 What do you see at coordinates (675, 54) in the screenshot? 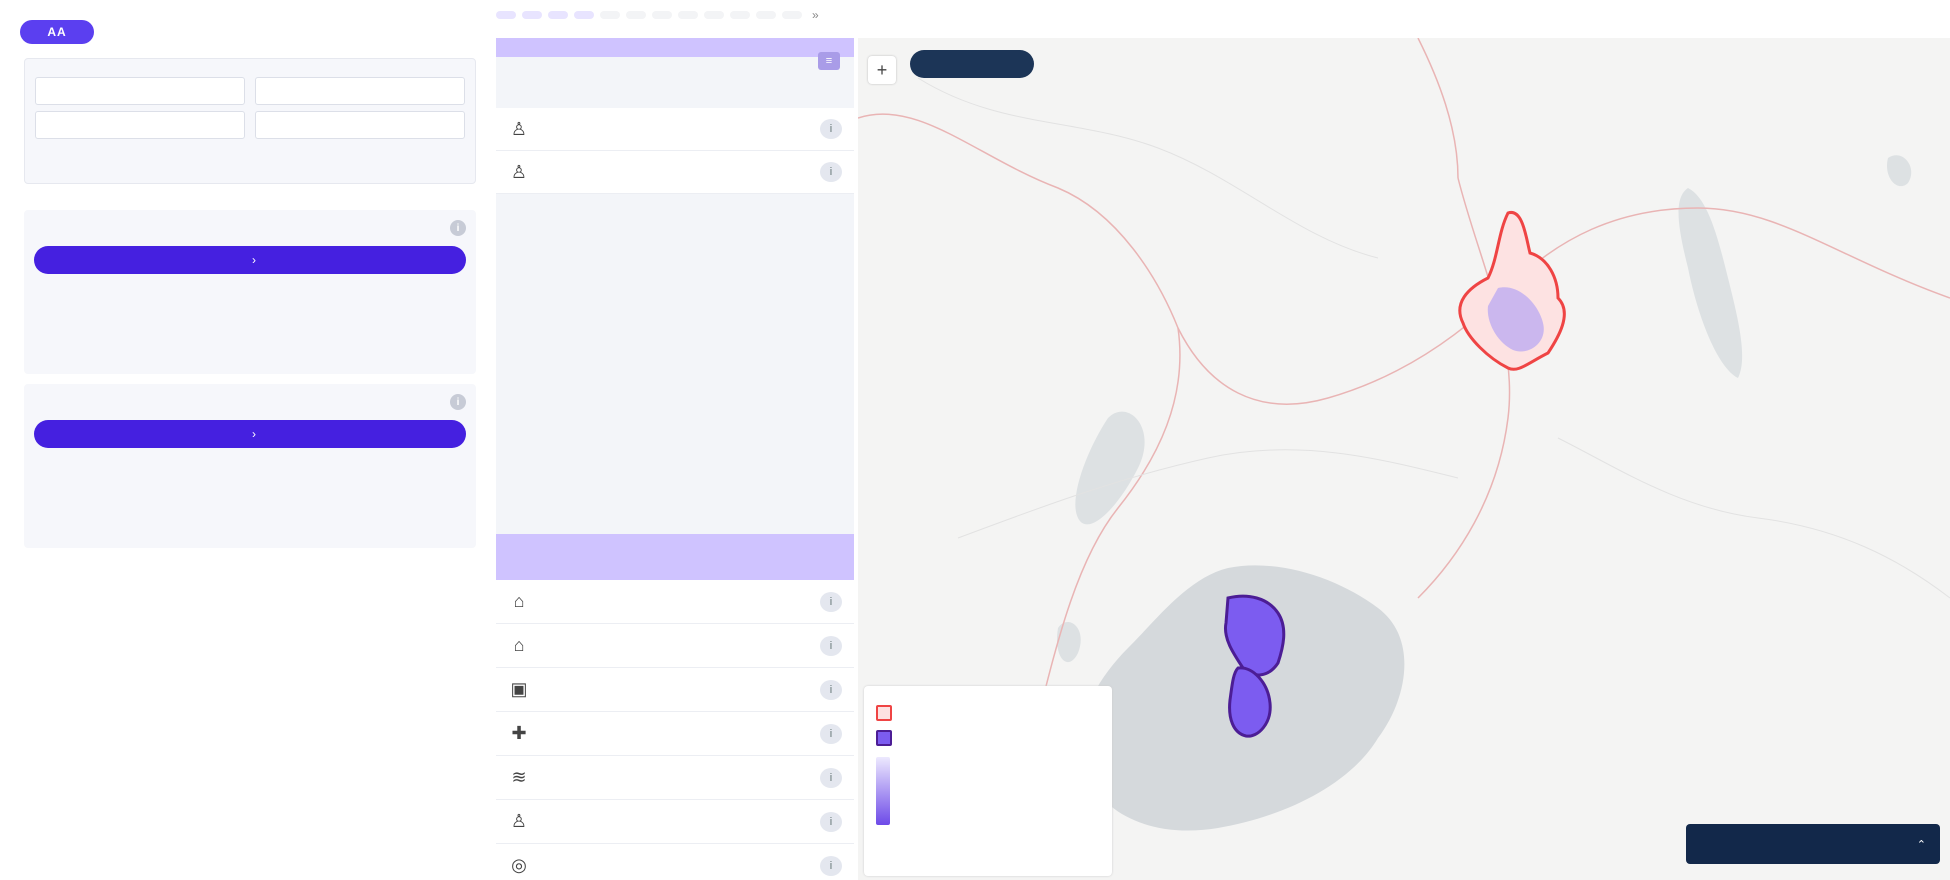
I see `exposure-panel-header: ≡` at bounding box center [675, 54].